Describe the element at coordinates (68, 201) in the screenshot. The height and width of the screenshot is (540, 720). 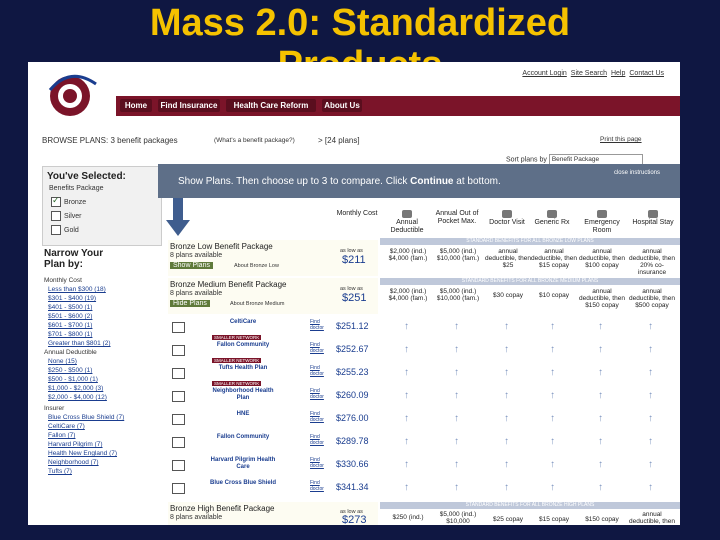
I see `bronze-option: Bronze` at that location.